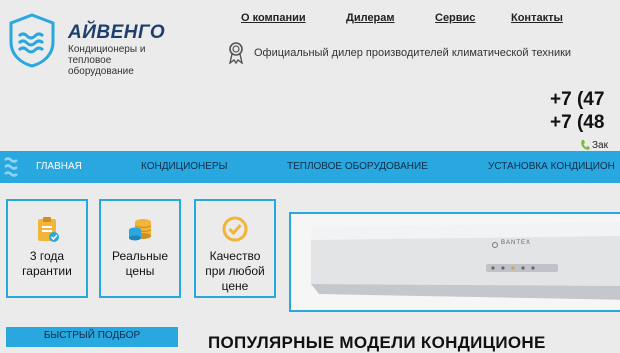  What do you see at coordinates (377, 342) in the screenshot?
I see `popular-models-heading: ПОПУЛЯРНЫЕ МОДЕЛИ КОНДИЦИОНЕ` at bounding box center [377, 342].